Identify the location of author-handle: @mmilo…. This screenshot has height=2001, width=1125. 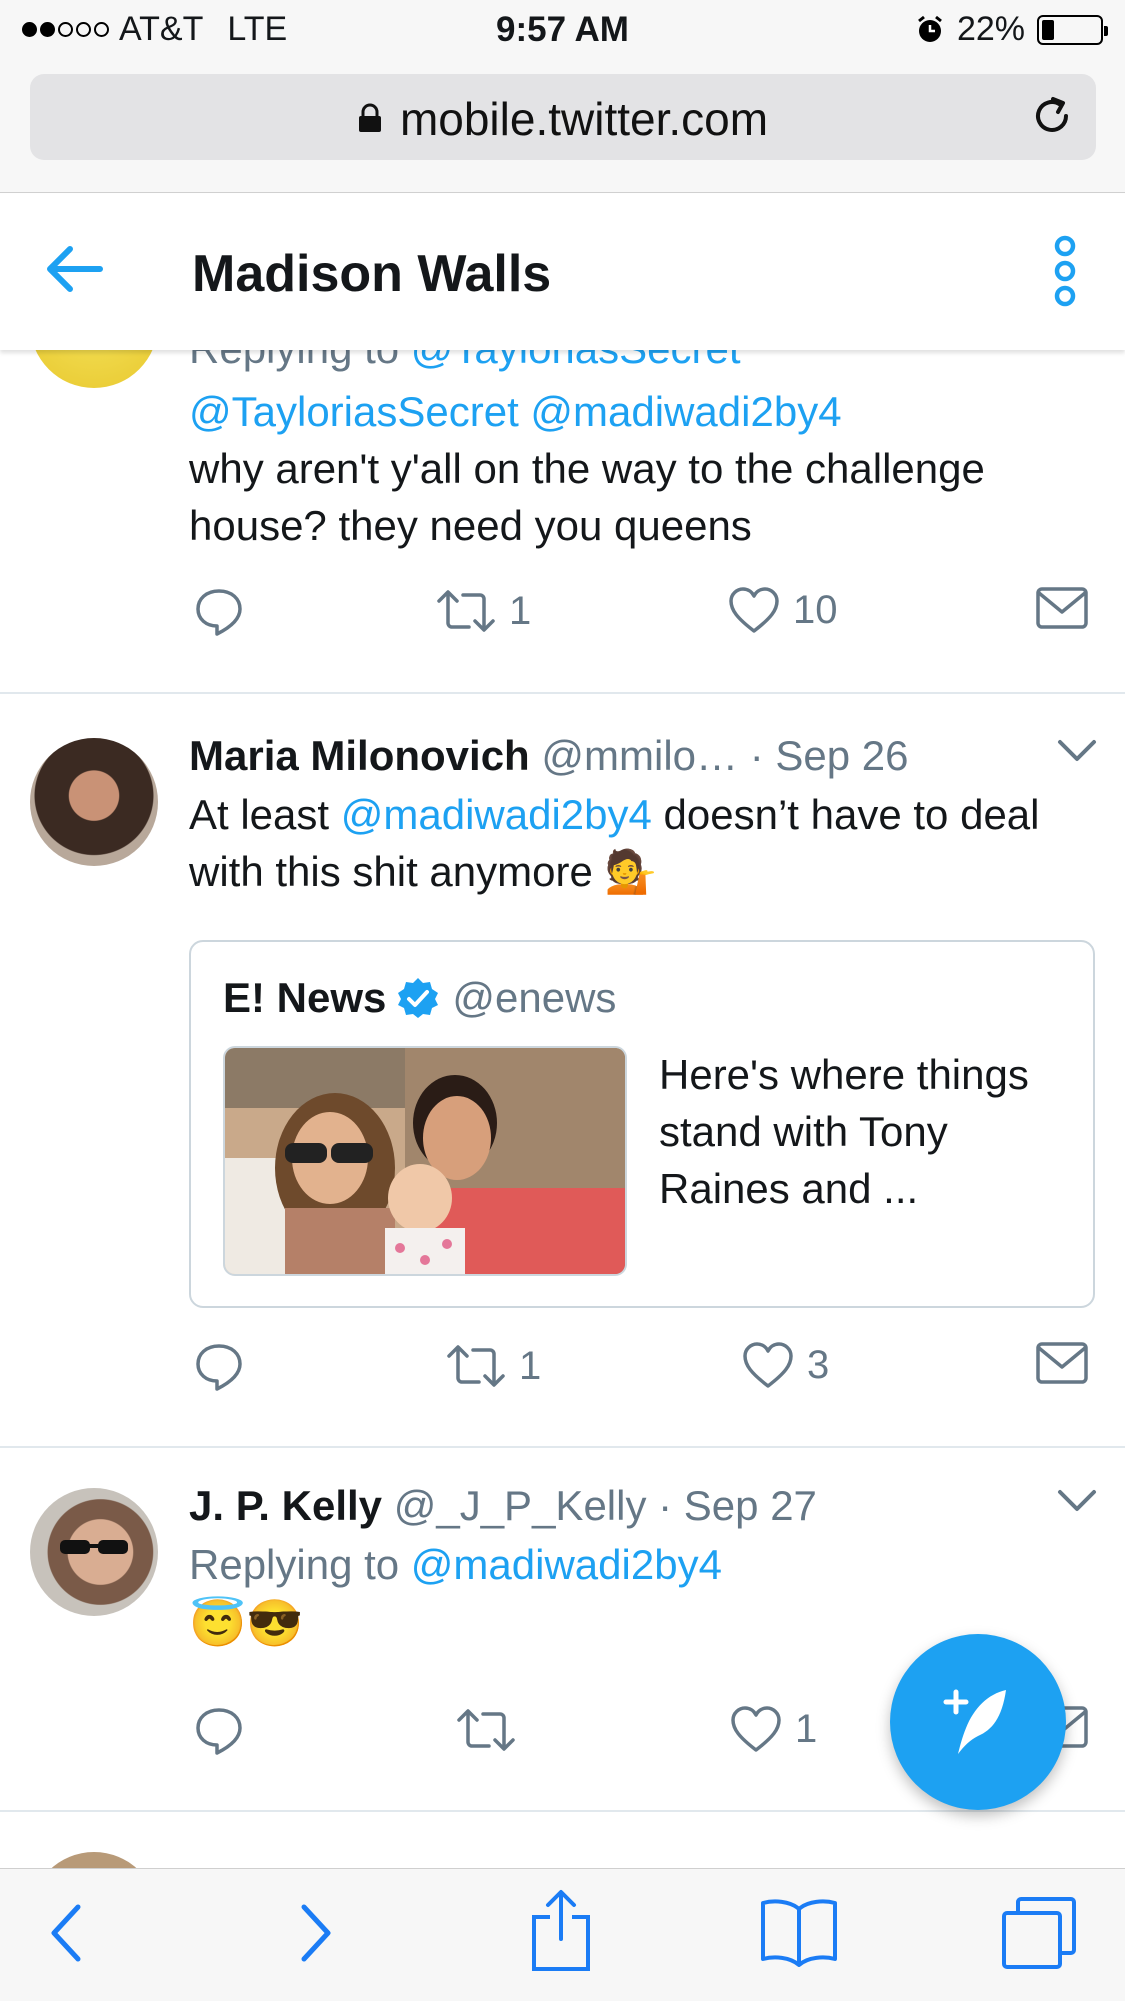
(639, 755).